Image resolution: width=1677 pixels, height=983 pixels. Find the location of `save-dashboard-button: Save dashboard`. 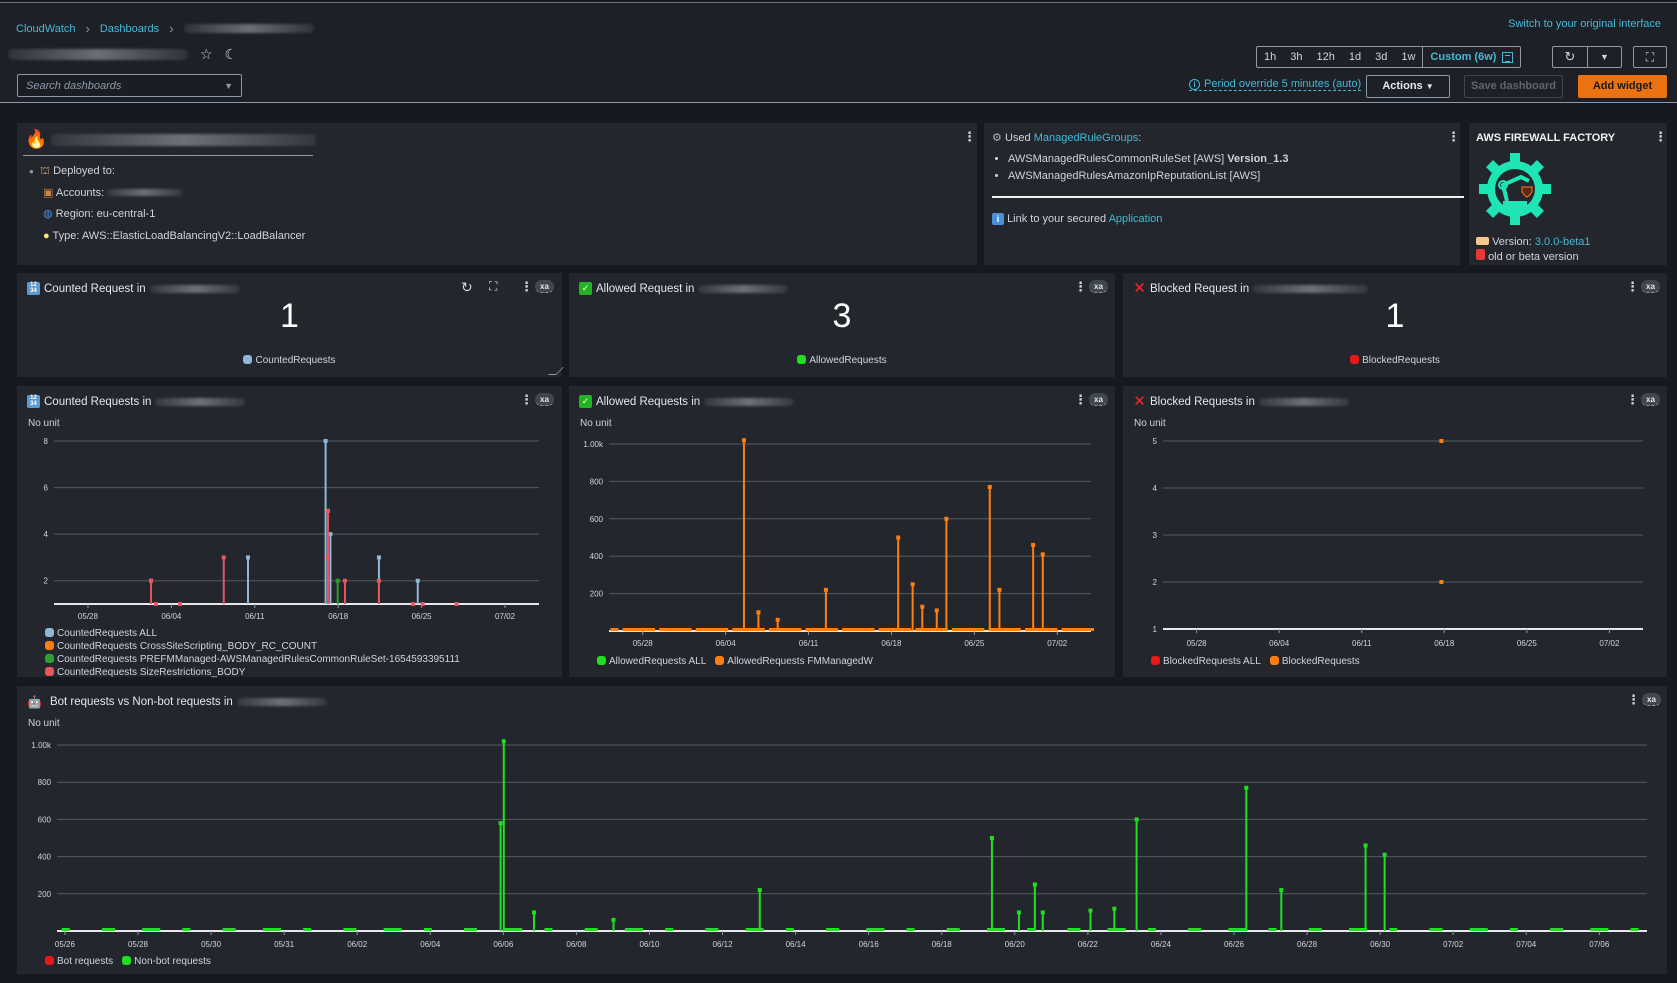

save-dashboard-button: Save dashboard is located at coordinates (1513, 86).